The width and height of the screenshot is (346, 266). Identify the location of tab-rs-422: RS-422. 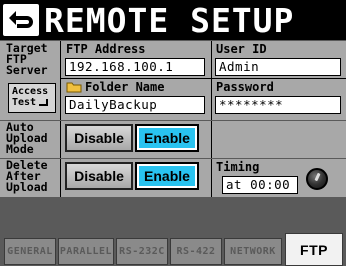
(196, 251).